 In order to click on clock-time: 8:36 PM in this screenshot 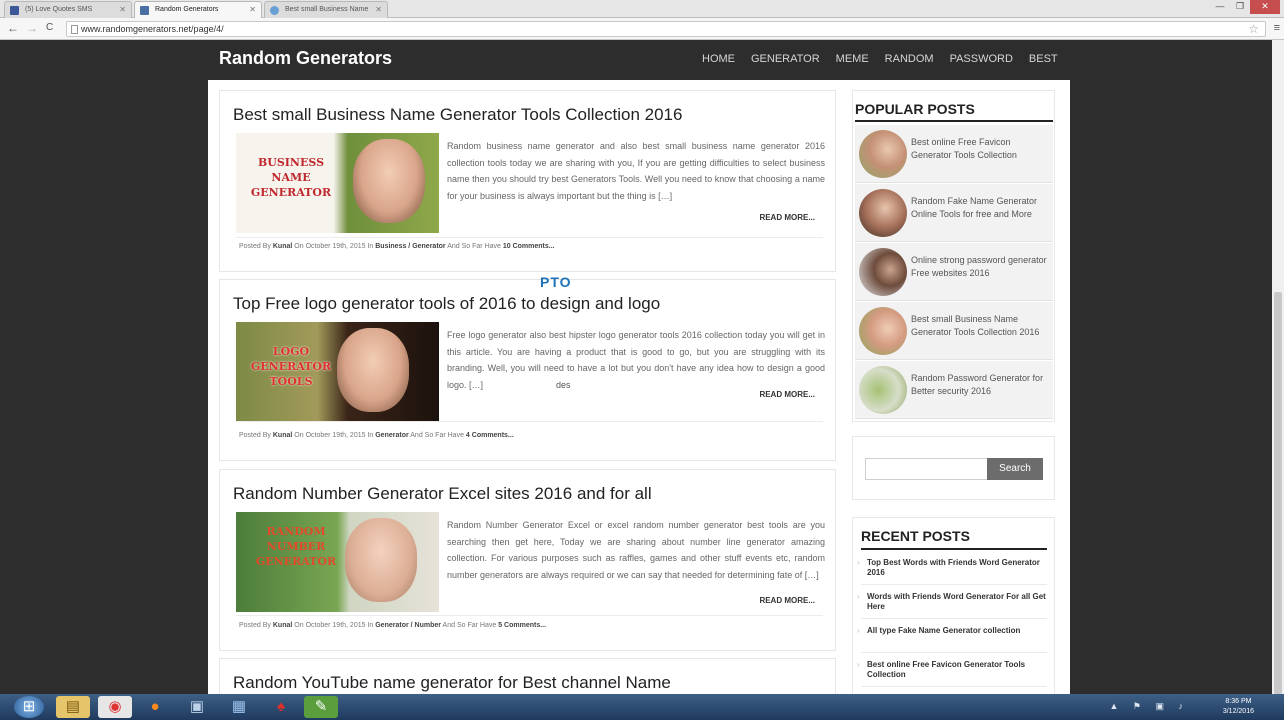, I will do `click(1238, 701)`.